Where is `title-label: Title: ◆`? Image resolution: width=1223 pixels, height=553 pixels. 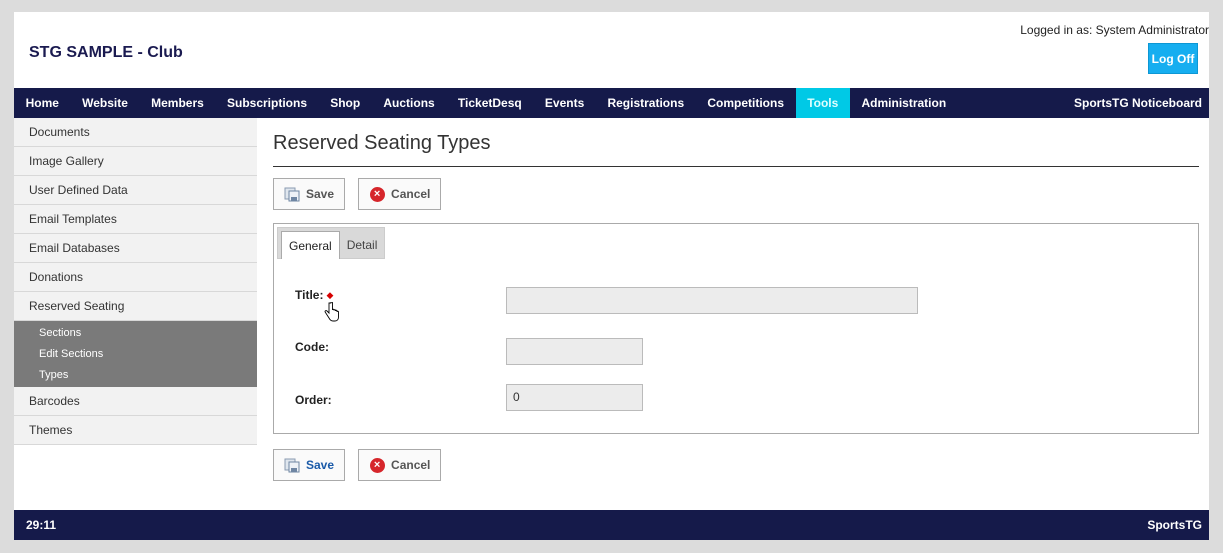
title-label: Title: ◆ is located at coordinates (314, 295).